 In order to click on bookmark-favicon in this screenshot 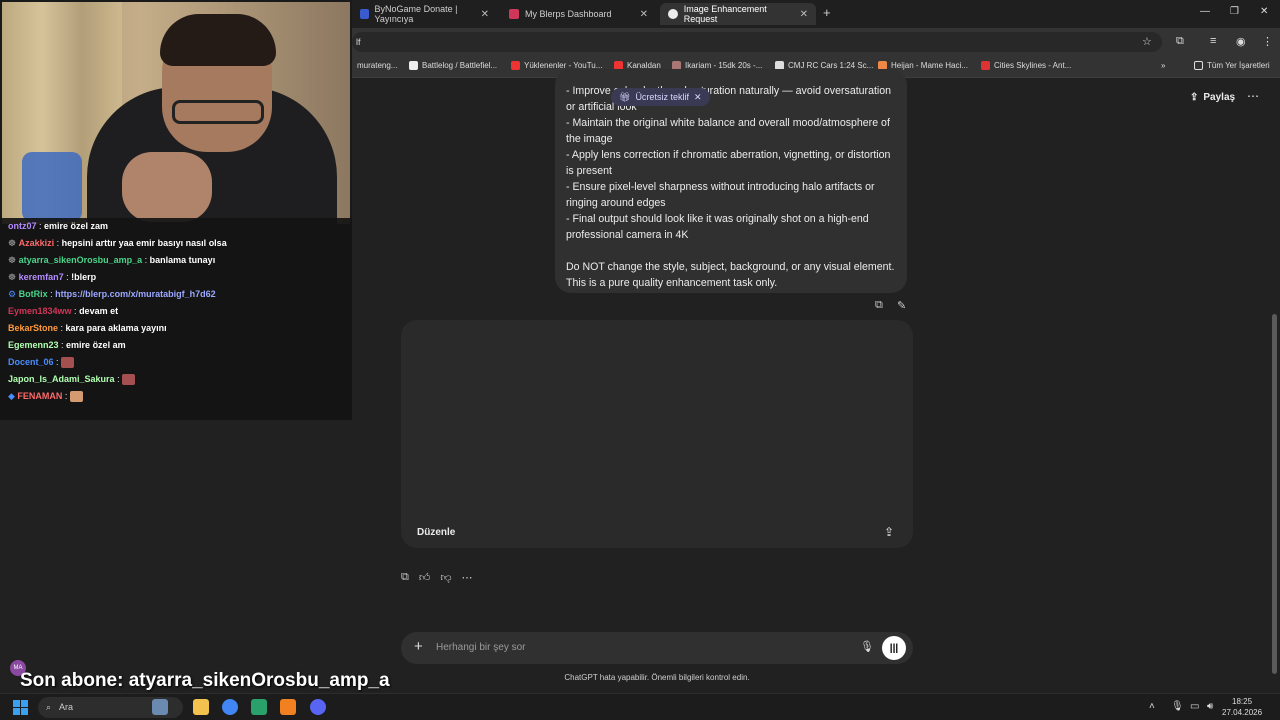, I will do `click(413, 65)`.